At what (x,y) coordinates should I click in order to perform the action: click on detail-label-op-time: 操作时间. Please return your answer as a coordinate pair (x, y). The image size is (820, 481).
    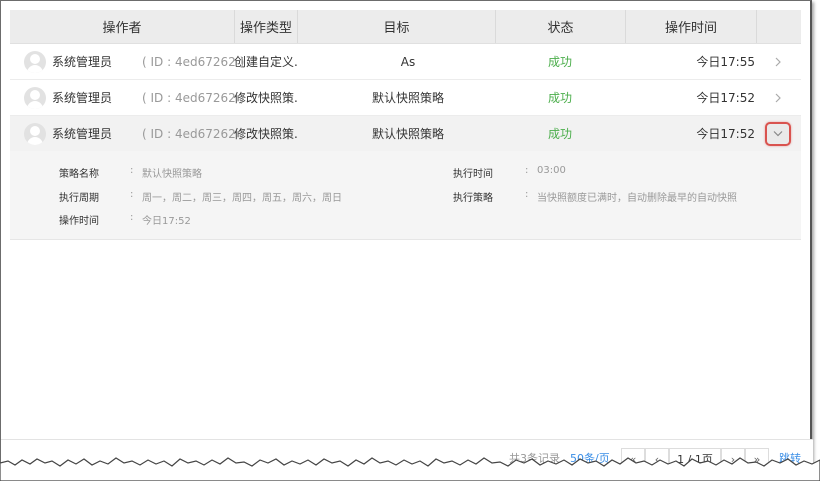
    Looking at the image, I should click on (79, 221).